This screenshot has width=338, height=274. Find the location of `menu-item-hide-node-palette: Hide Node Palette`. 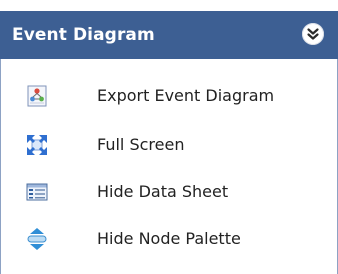

menu-item-hide-node-palette: Hide Node Palette is located at coordinates (169, 239).